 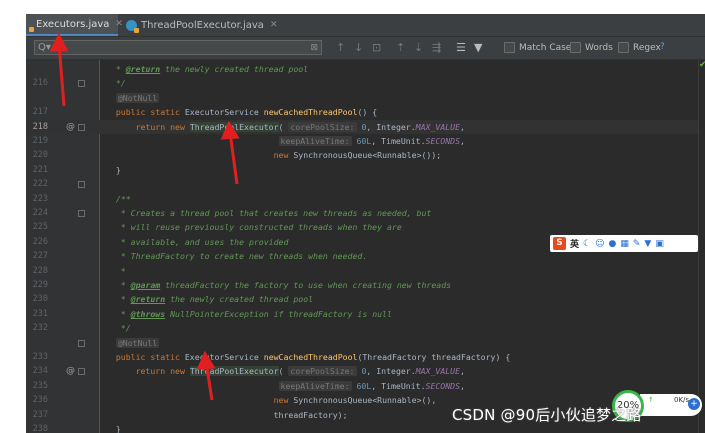 I want to click on sogou-logo-icon: S, so click(x=559, y=243).